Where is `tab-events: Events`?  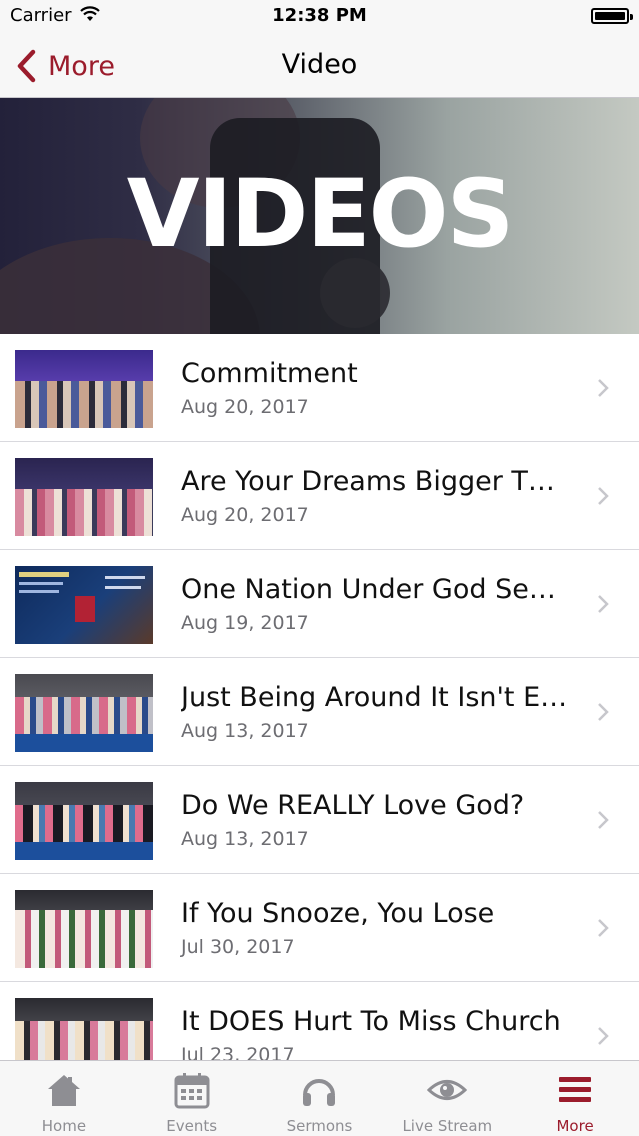 tab-events: Events is located at coordinates (192, 1098).